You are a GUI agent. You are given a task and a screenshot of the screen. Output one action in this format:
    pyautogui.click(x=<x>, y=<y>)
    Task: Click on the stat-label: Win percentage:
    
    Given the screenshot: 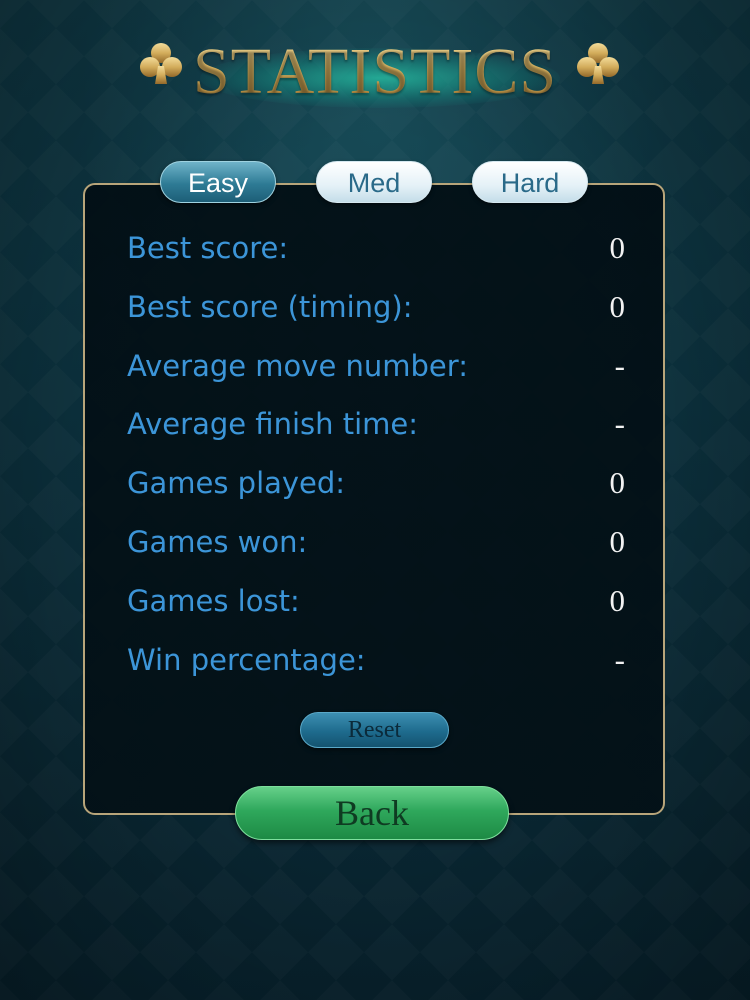 What is the action you would take?
    pyautogui.click(x=246, y=659)
    